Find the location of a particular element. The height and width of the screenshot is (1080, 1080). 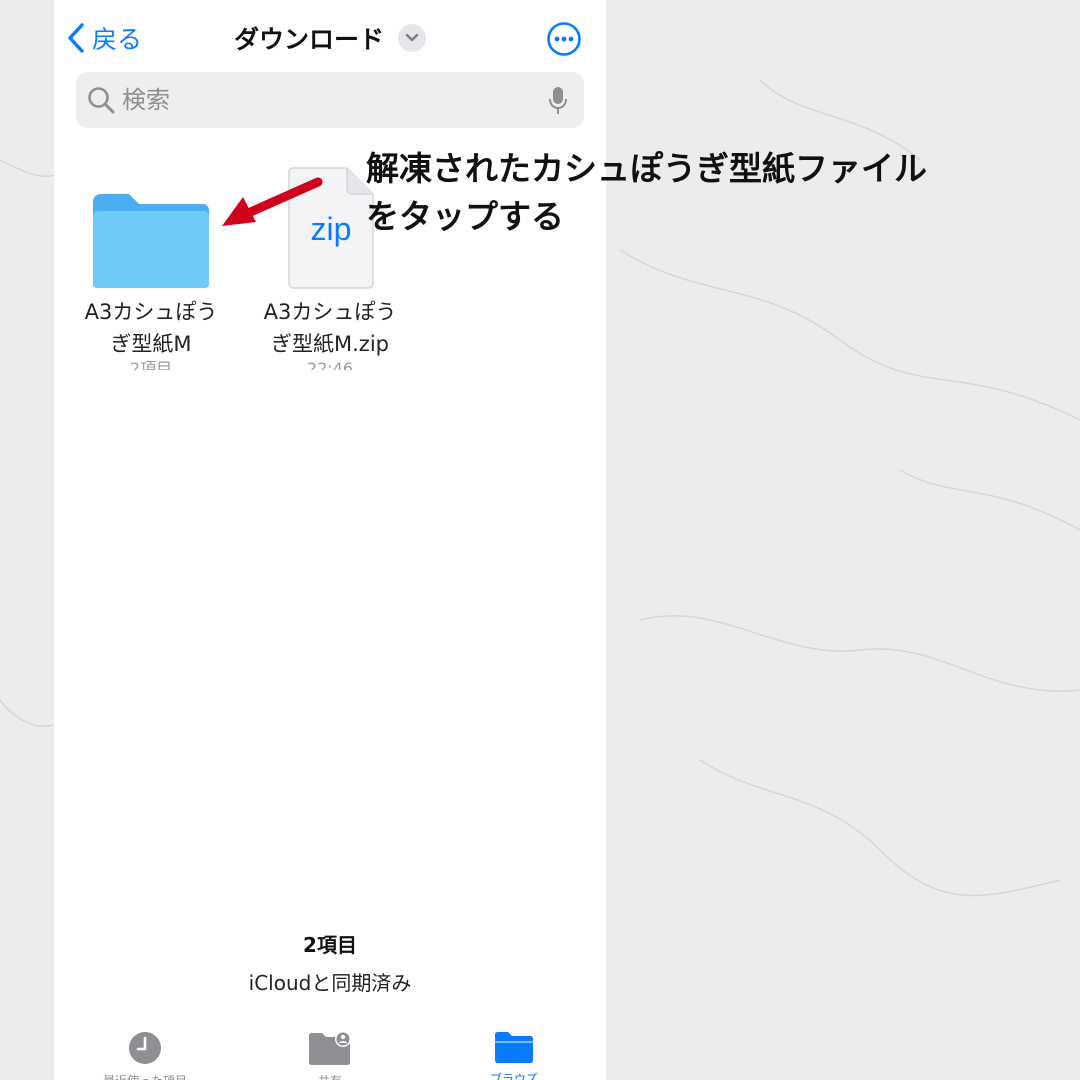

back-button: 戻る is located at coordinates (104, 38).